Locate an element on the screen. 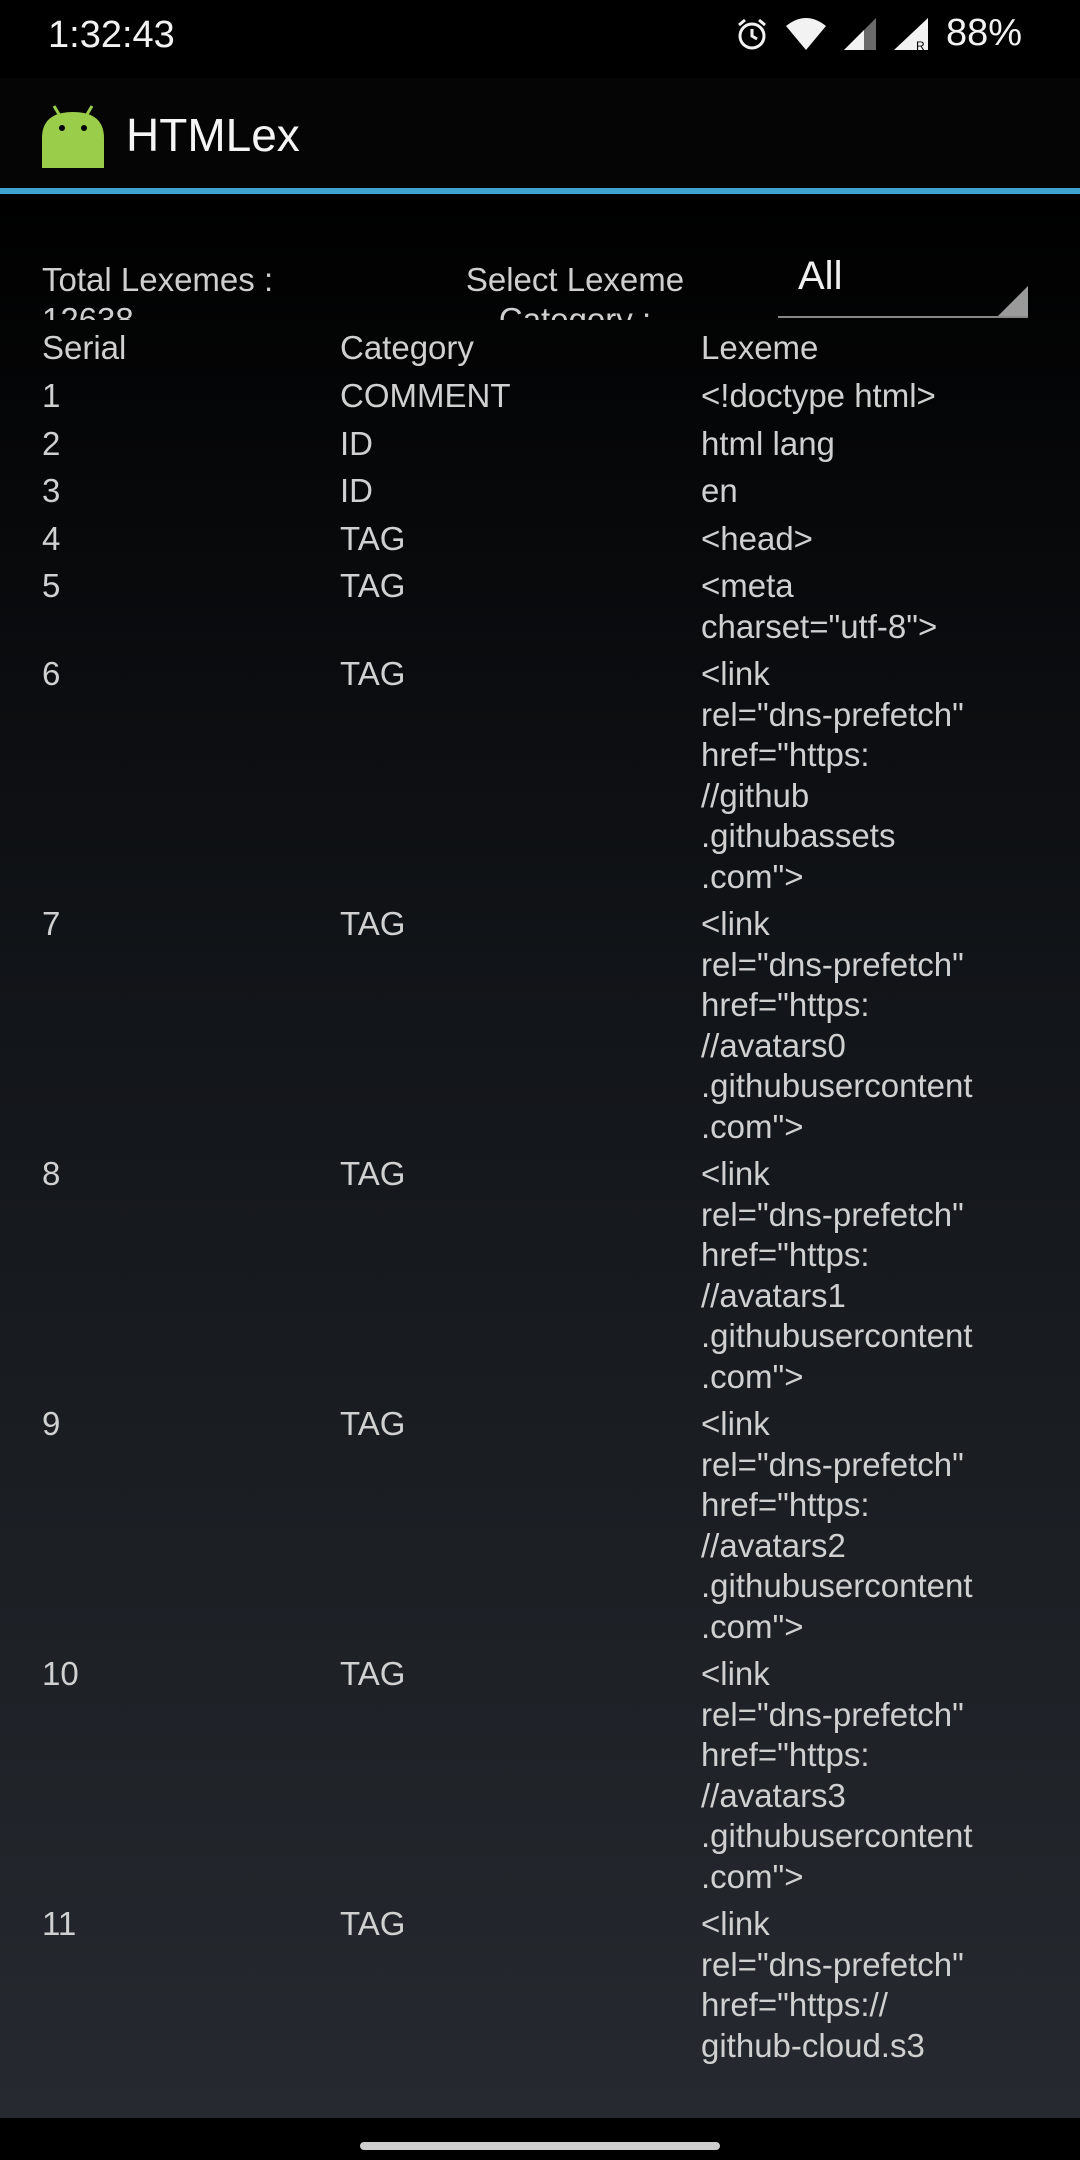 Image resolution: width=1080 pixels, height=2160 pixels. table-row: 1 COMMENT <!doctype html> is located at coordinates (540, 400).